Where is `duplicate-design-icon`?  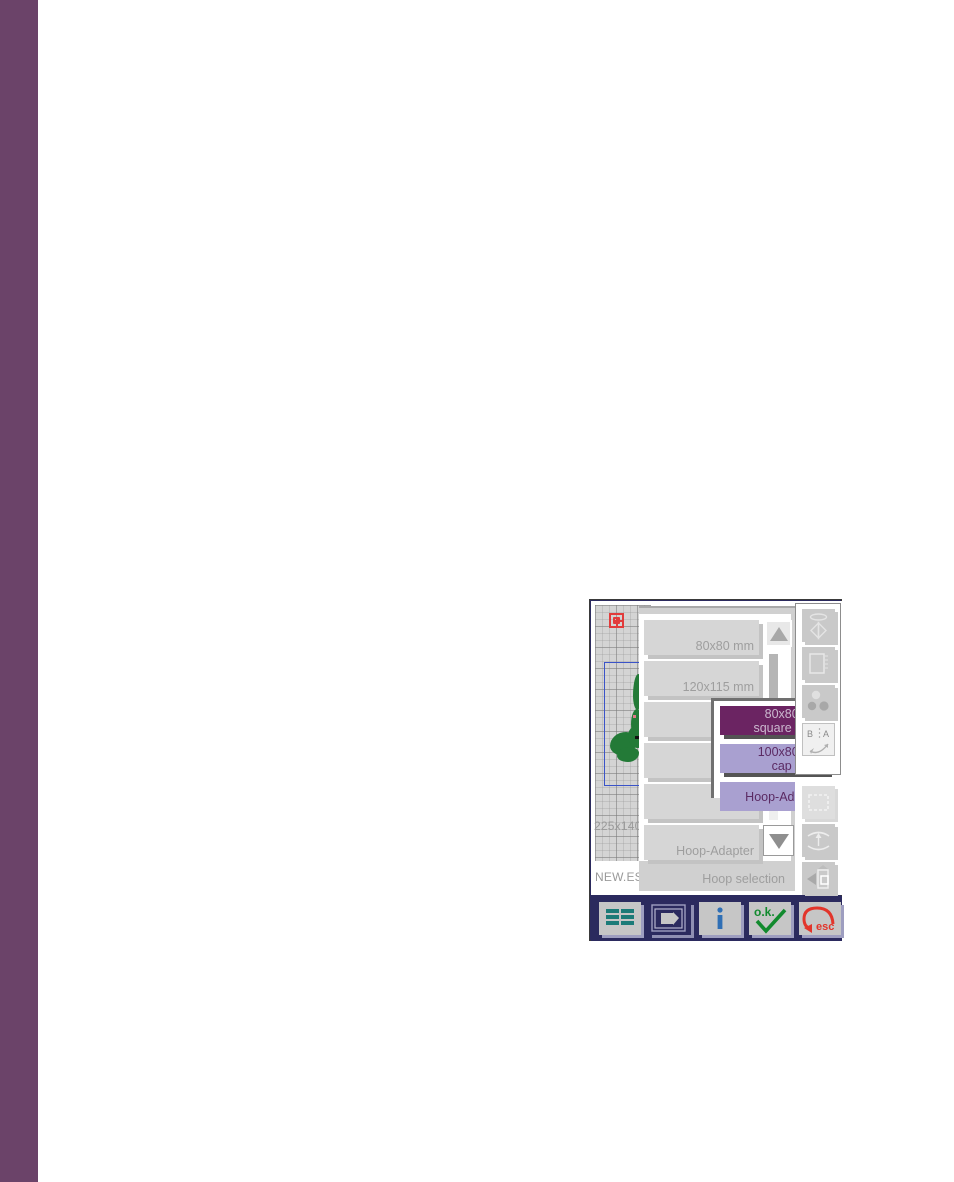 duplicate-design-icon is located at coordinates (818, 663).